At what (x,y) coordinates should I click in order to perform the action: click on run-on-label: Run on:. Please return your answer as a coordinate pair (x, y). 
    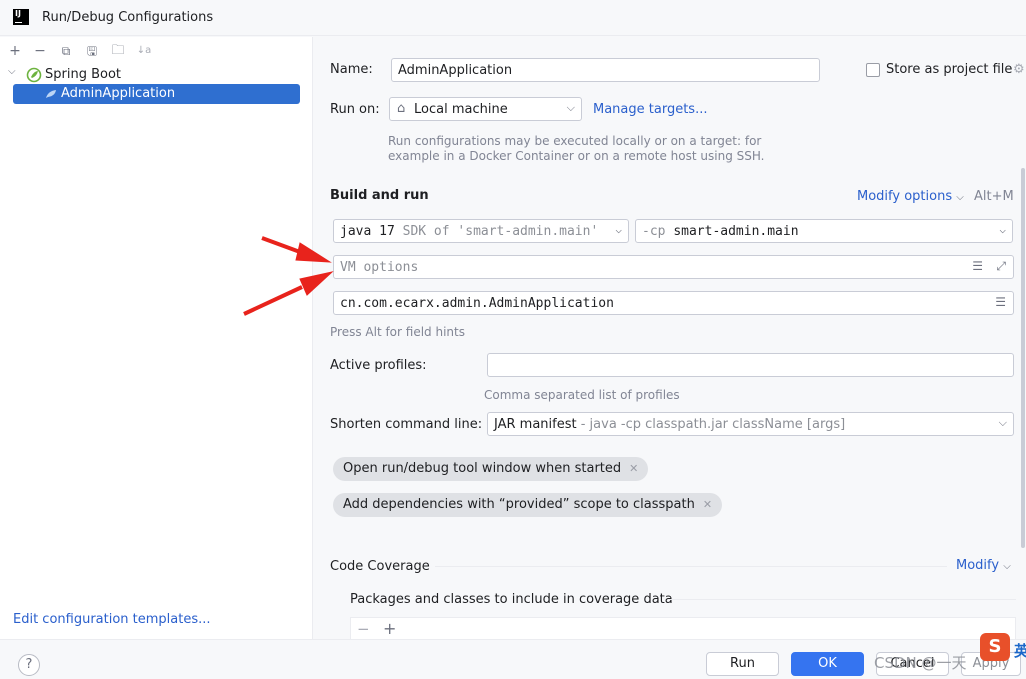
    Looking at the image, I should click on (355, 109).